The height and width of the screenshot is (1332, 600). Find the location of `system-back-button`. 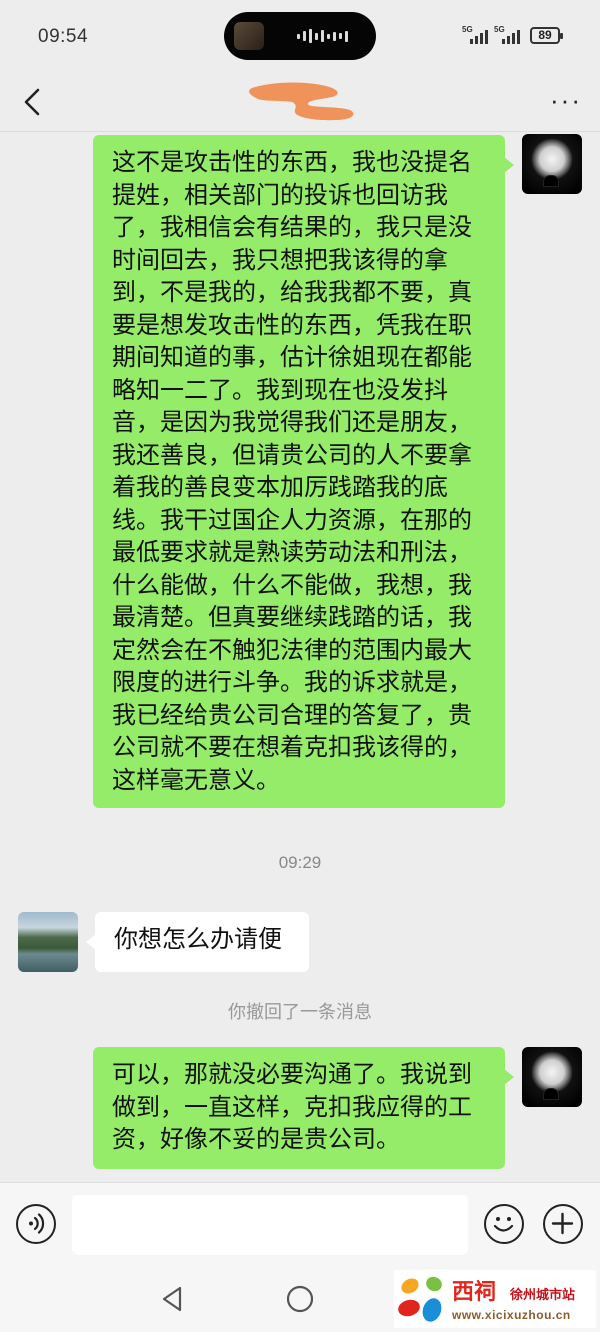

system-back-button is located at coordinates (173, 1299).